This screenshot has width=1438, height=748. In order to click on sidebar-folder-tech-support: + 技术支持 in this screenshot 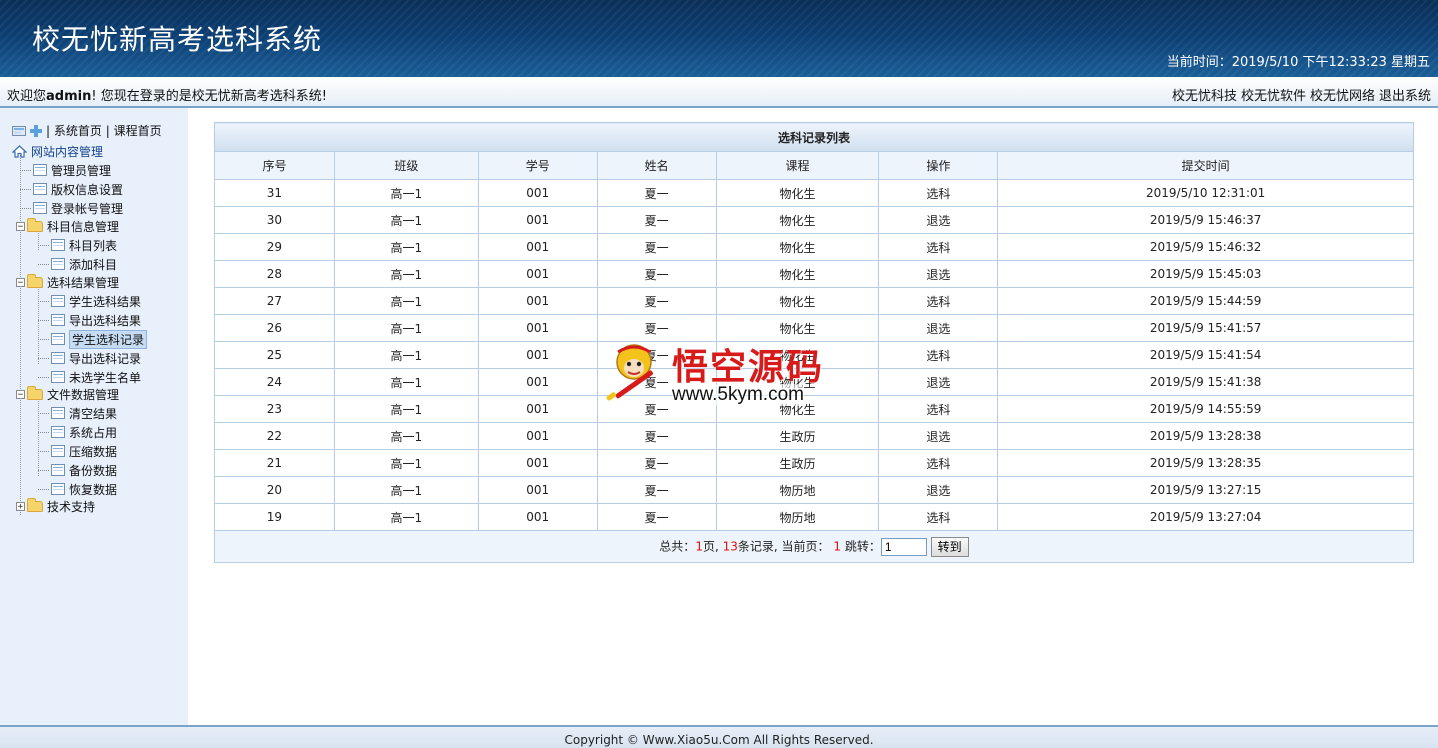, I will do `click(55, 506)`.